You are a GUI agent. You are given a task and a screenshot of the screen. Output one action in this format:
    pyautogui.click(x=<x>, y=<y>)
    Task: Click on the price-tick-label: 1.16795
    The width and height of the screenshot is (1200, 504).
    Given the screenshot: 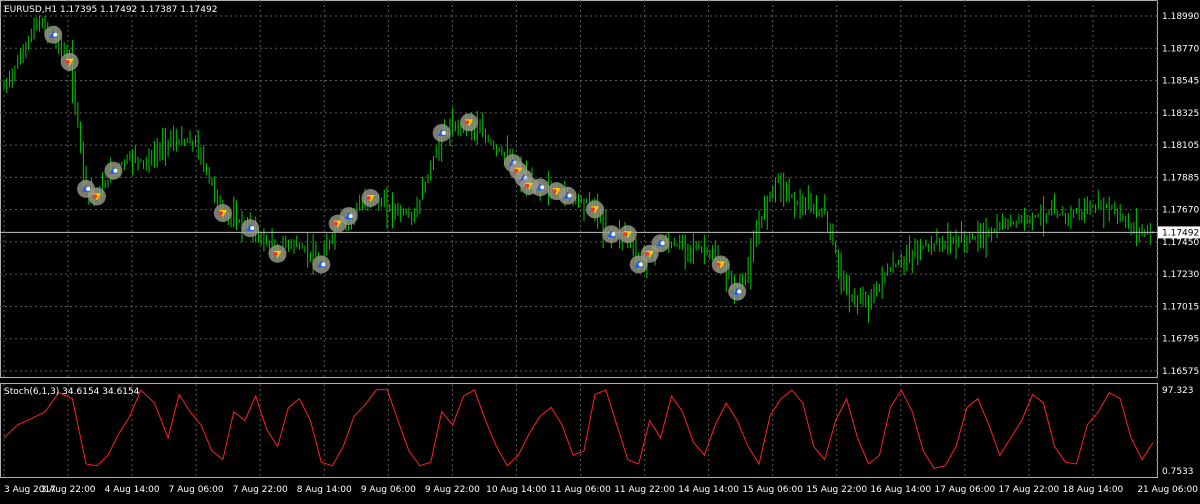 What is the action you would take?
    pyautogui.click(x=1180, y=340)
    